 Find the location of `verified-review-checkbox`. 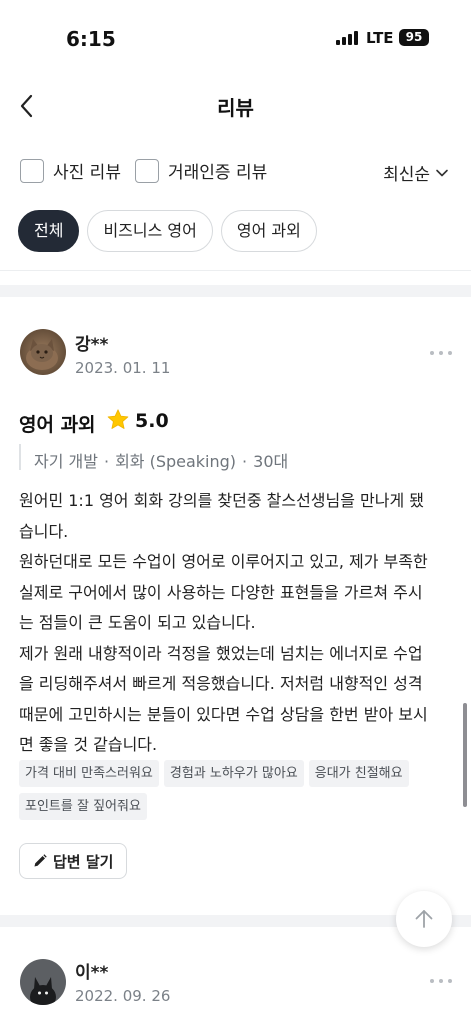

verified-review-checkbox is located at coordinates (147, 170).